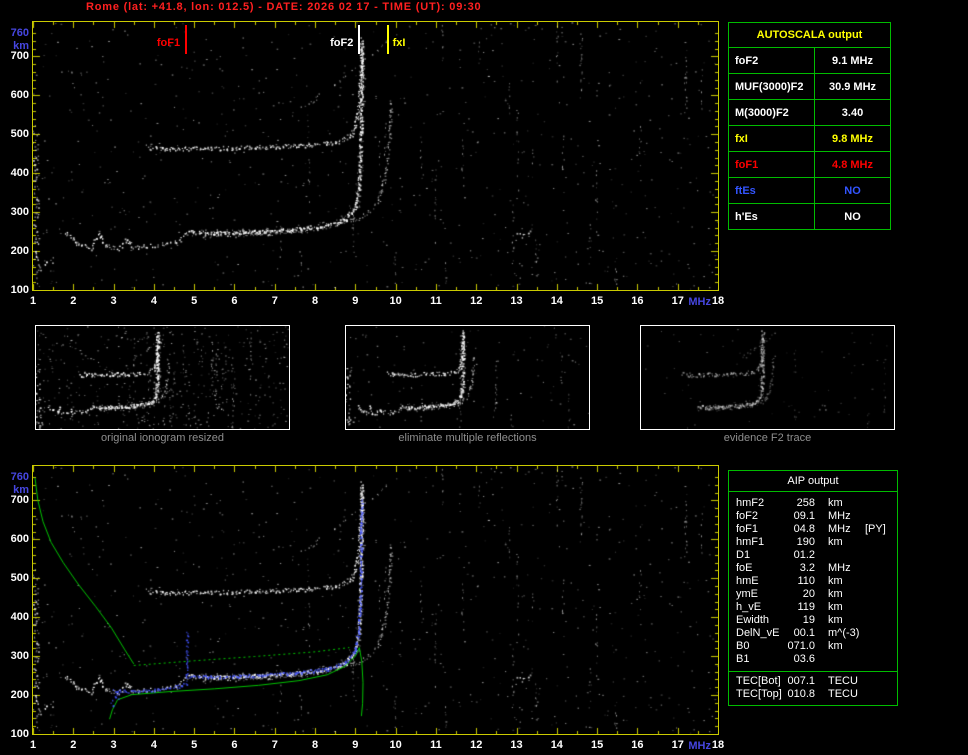 The width and height of the screenshot is (968, 755). I want to click on aip-param-value: 190, so click(805, 542).